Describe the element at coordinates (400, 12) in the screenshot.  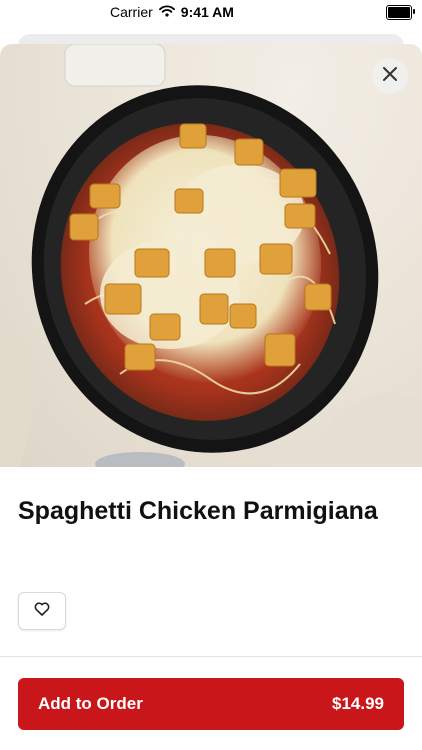
I see `battery-icon` at that location.